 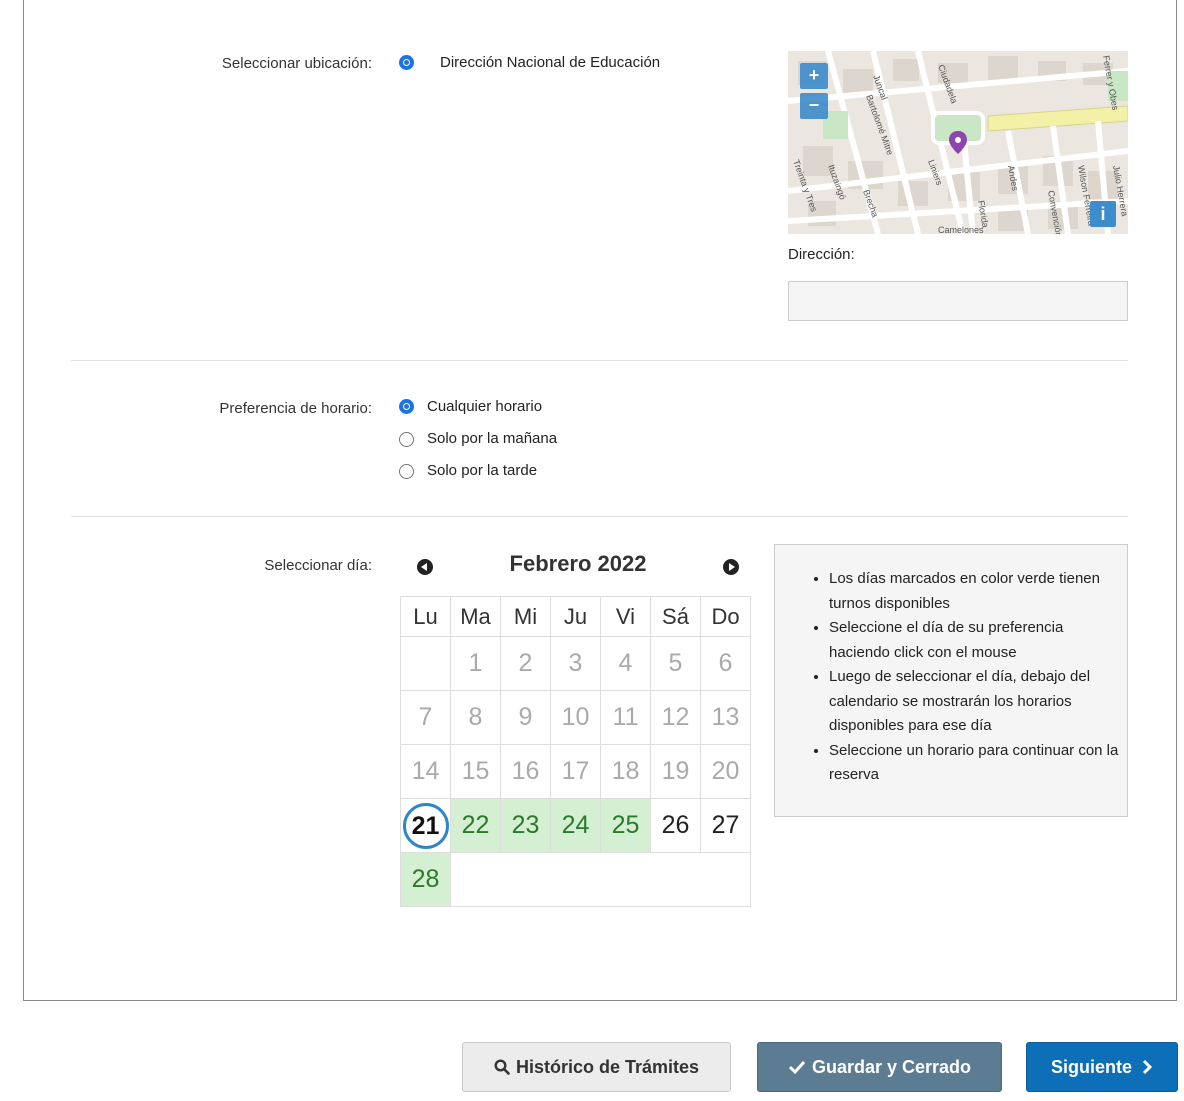 I want to click on calendar-day: 19, so click(x=675, y=771).